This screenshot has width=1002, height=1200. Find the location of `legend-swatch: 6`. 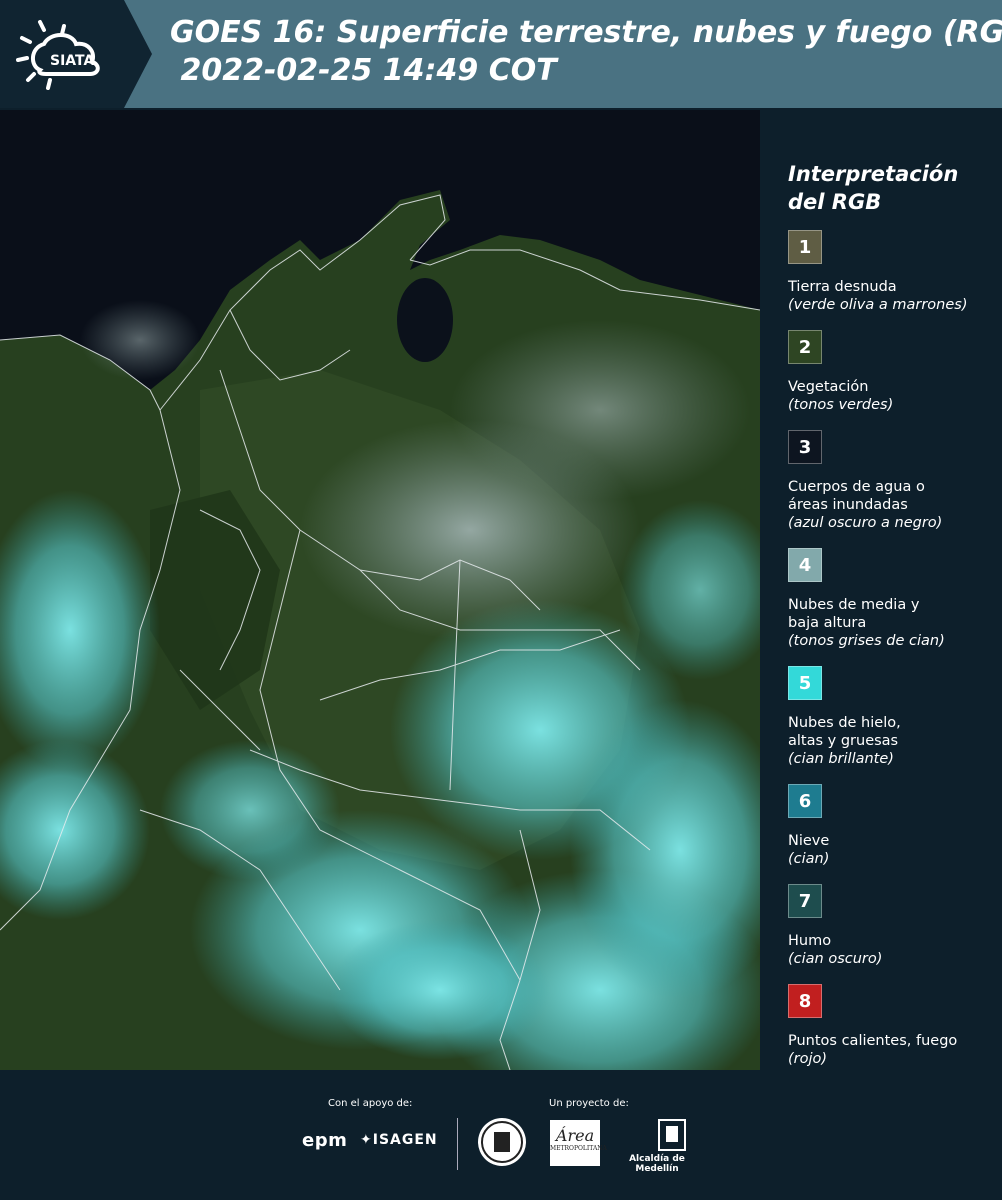

legend-swatch: 6 is located at coordinates (805, 801).